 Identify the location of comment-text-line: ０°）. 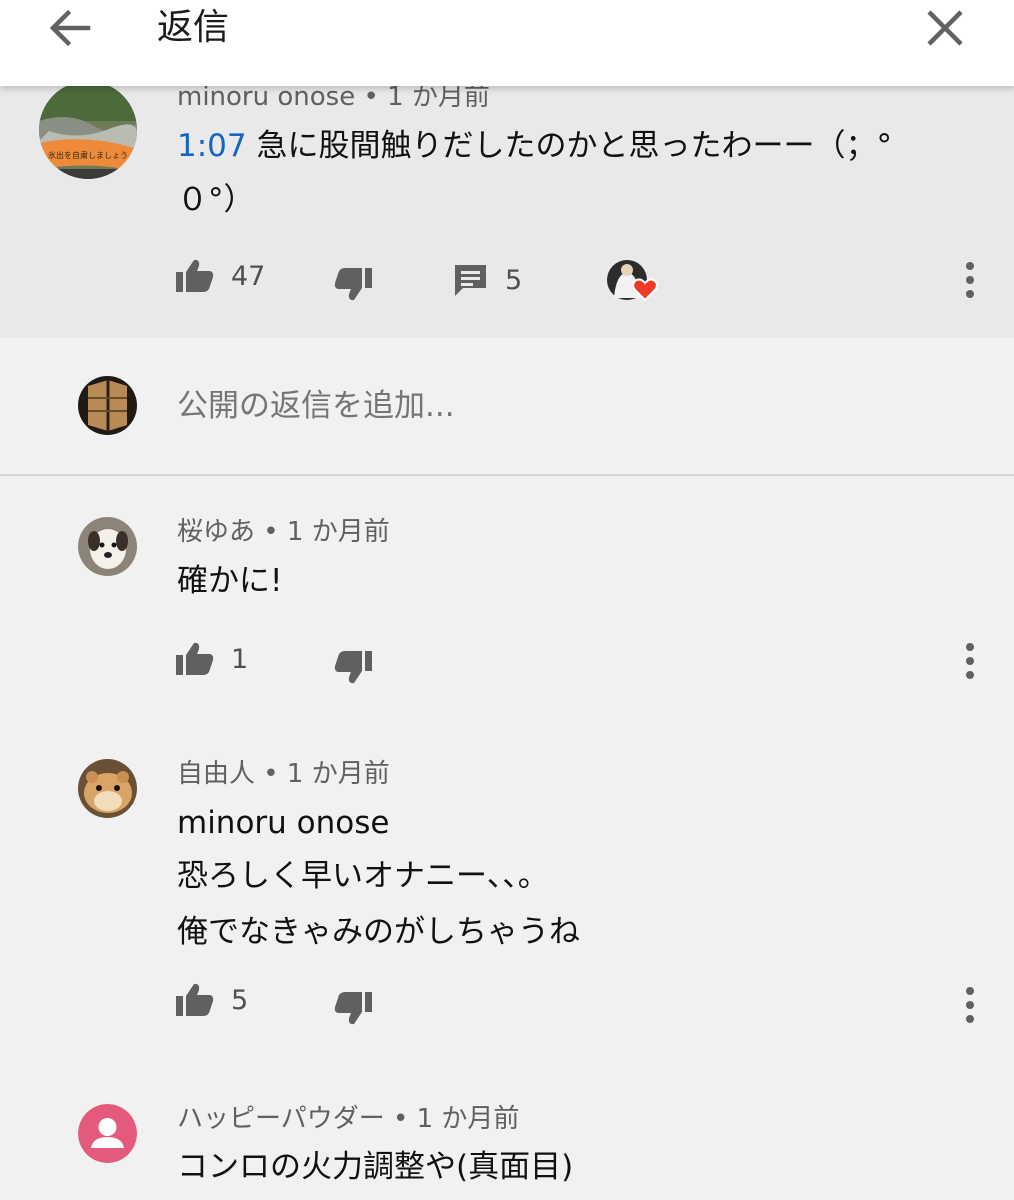
(216, 200).